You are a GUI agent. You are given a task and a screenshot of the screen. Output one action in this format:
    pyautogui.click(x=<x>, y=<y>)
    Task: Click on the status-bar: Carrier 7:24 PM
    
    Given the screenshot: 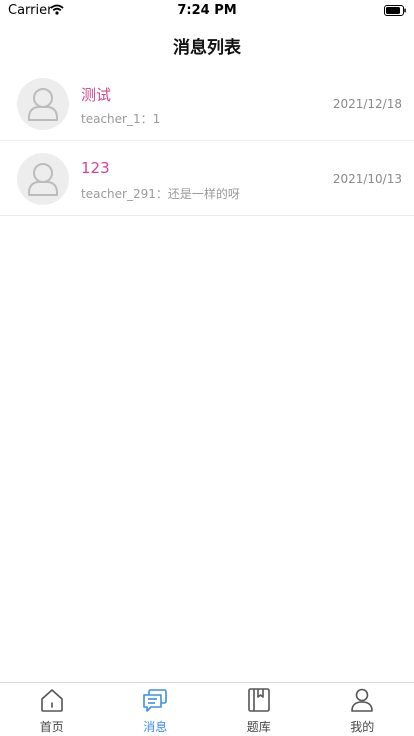 What is the action you would take?
    pyautogui.click(x=207, y=11)
    